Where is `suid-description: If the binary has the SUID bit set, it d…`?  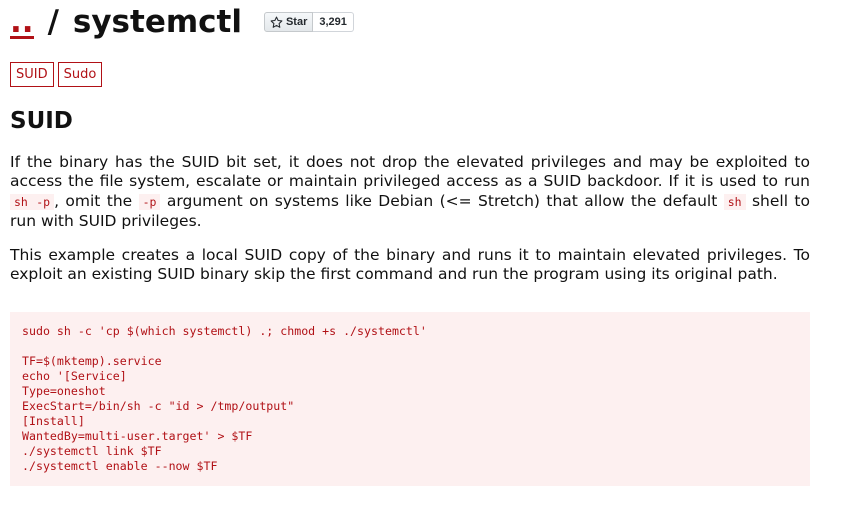 suid-description: If the binary has the SUID bit set, it d… is located at coordinates (410, 192).